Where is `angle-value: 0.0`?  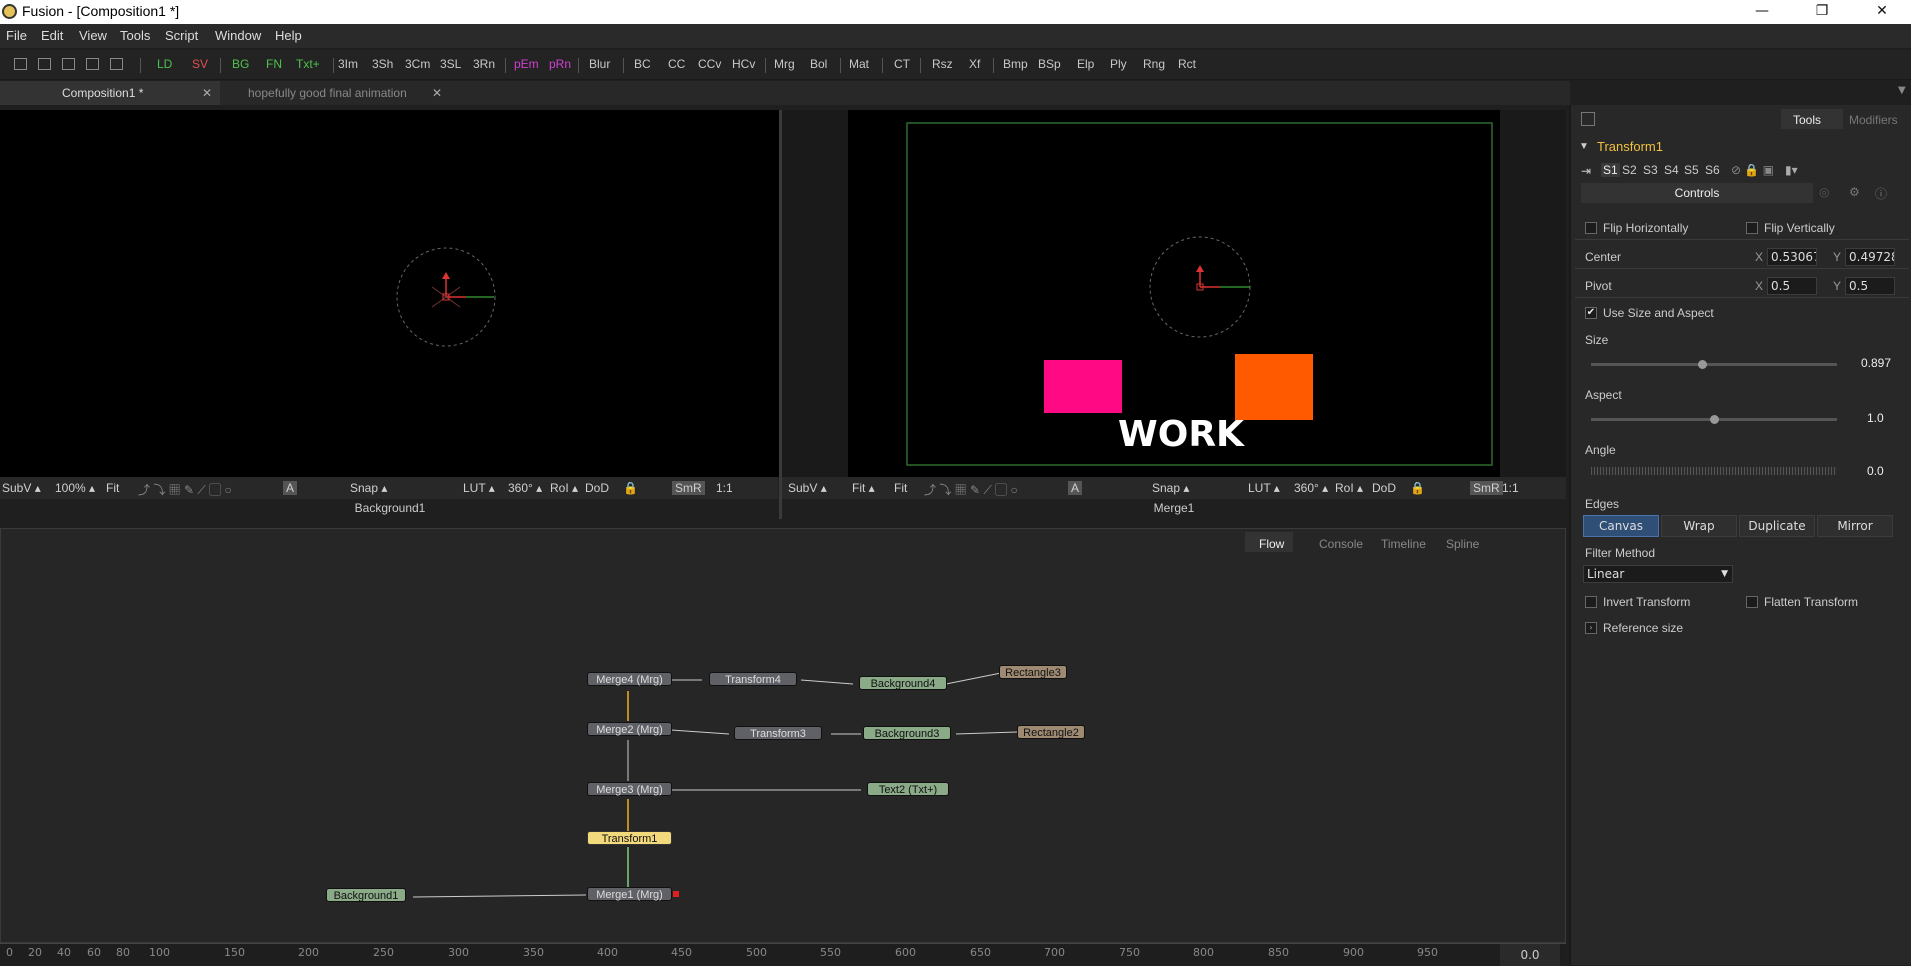
angle-value: 0.0 is located at coordinates (1875, 471).